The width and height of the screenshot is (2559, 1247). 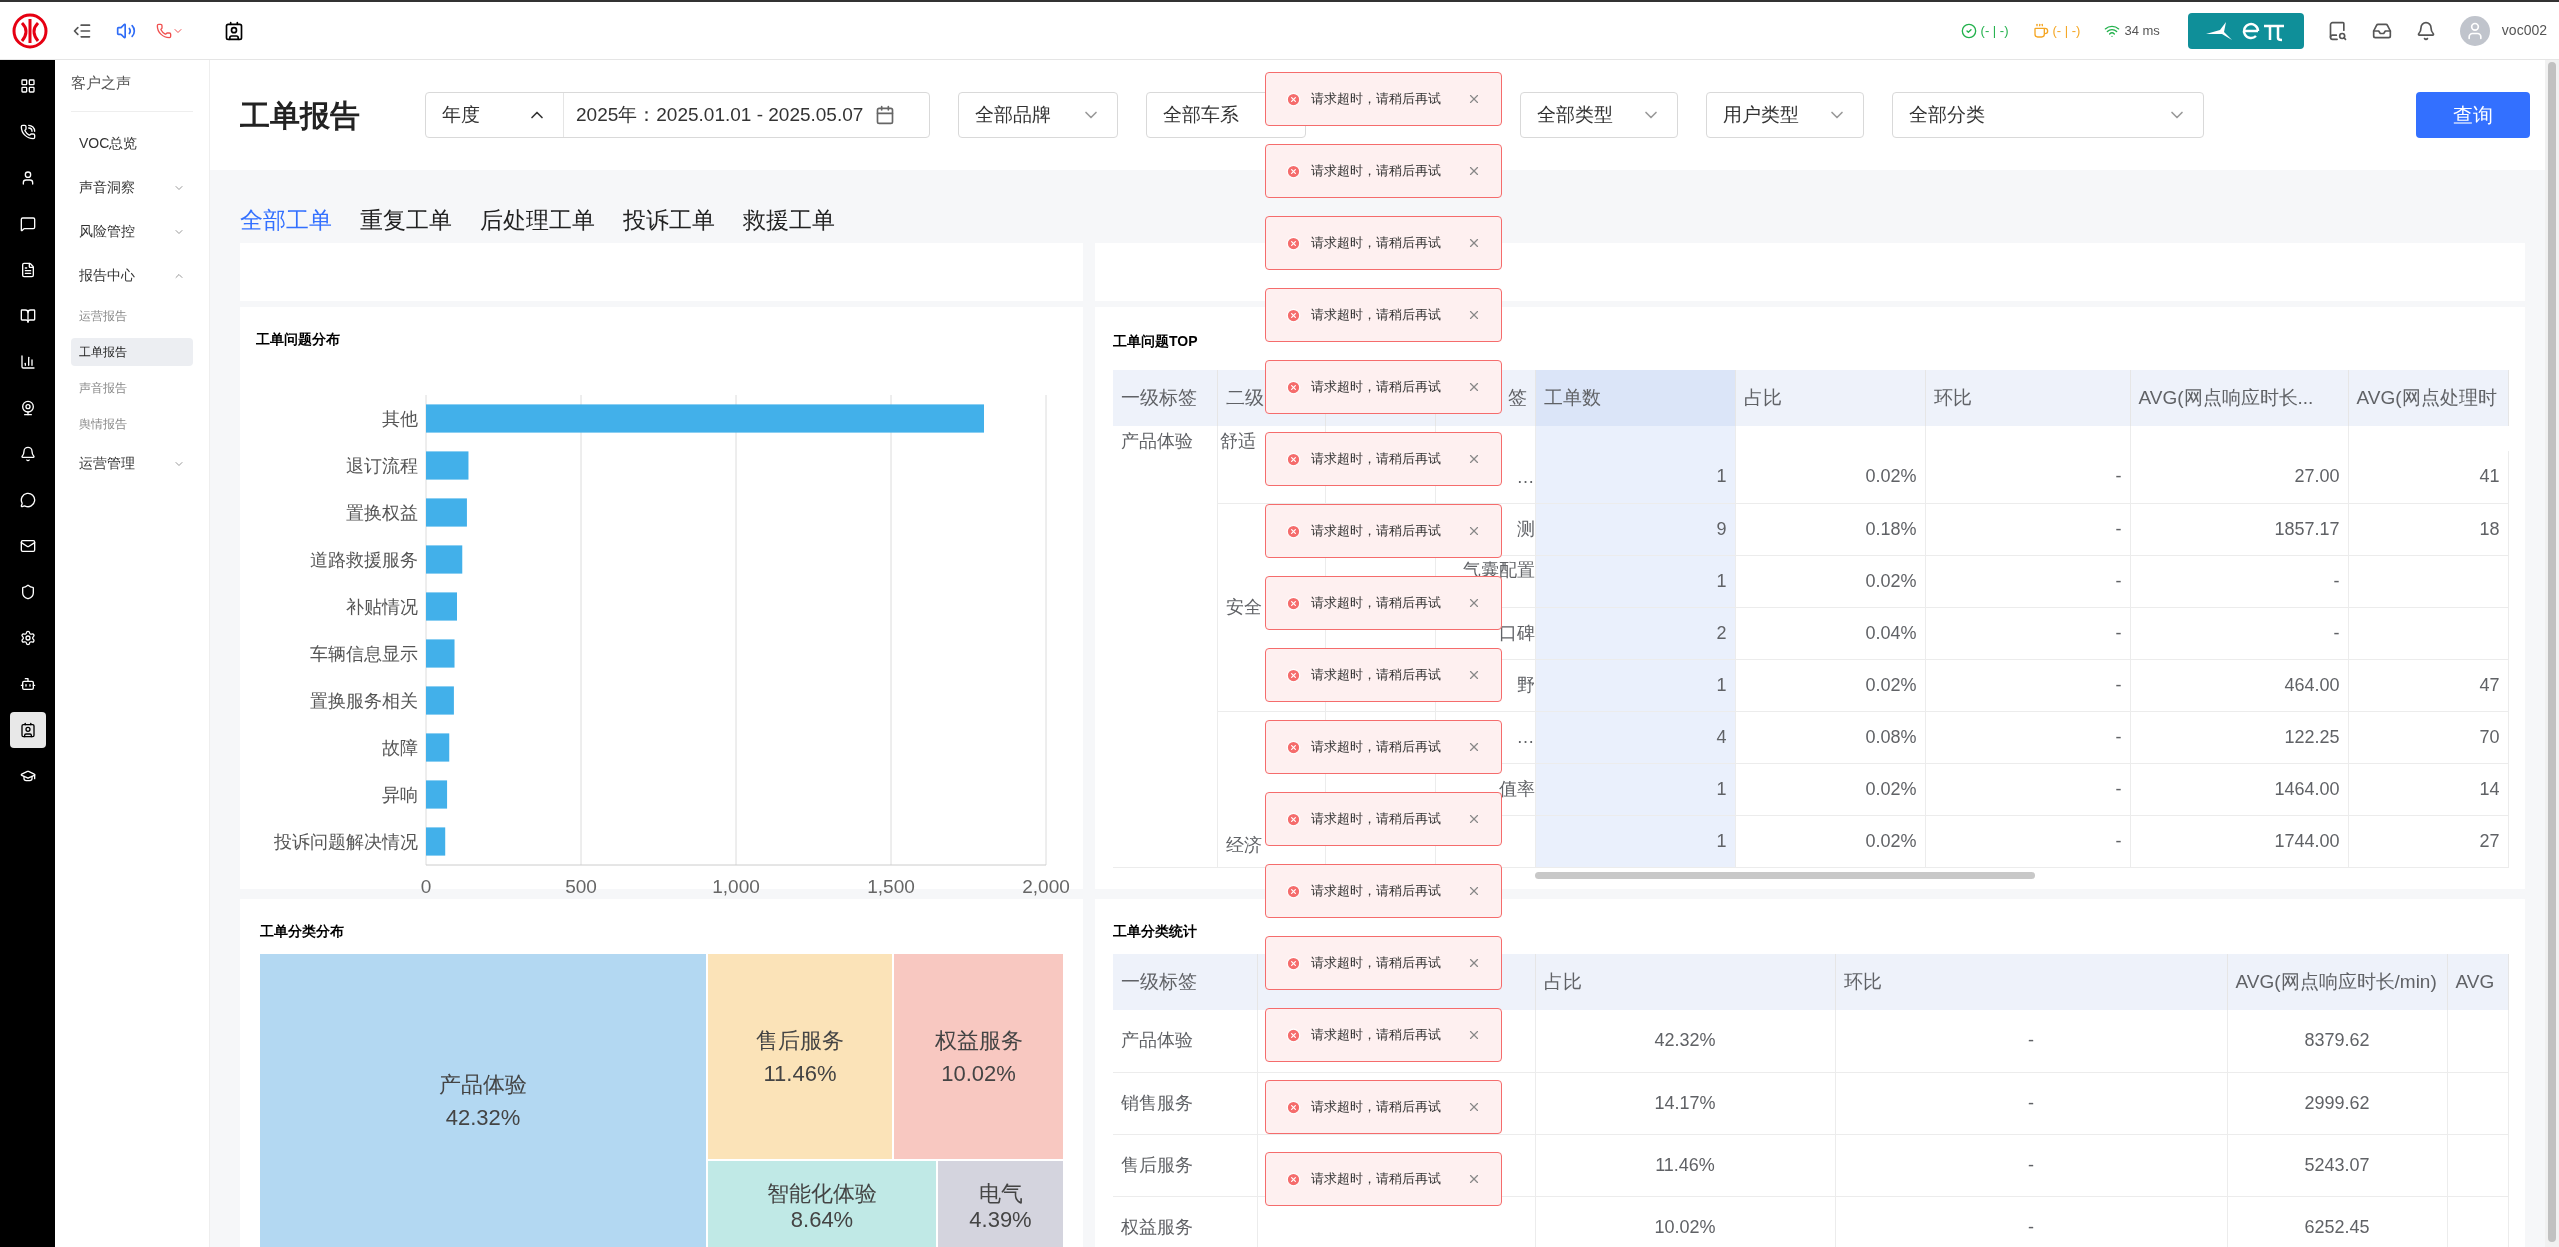 What do you see at coordinates (406, 219) in the screenshot?
I see `report-tab: 重复工单` at bounding box center [406, 219].